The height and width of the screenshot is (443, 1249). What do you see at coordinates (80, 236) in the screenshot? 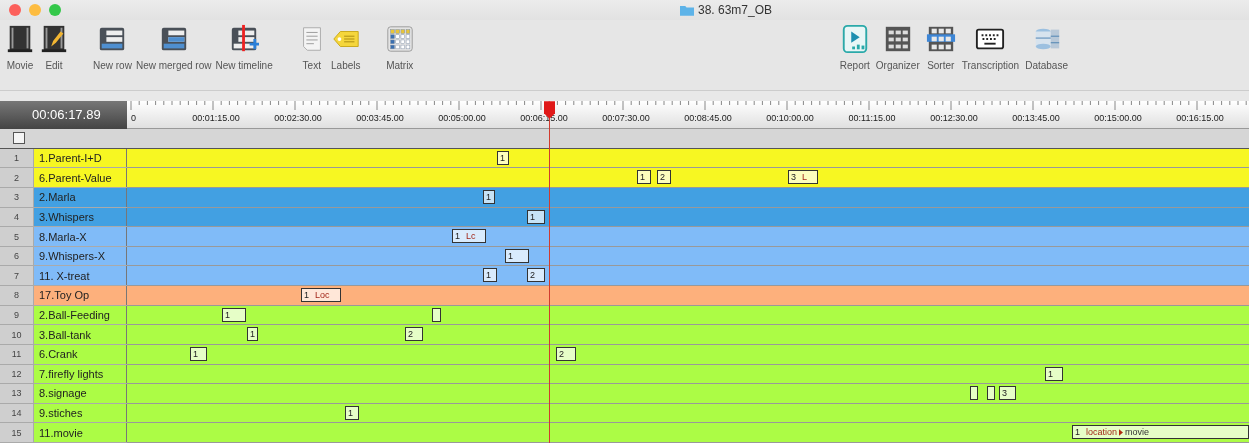
I see `row-name: 8.Marla-X` at bounding box center [80, 236].